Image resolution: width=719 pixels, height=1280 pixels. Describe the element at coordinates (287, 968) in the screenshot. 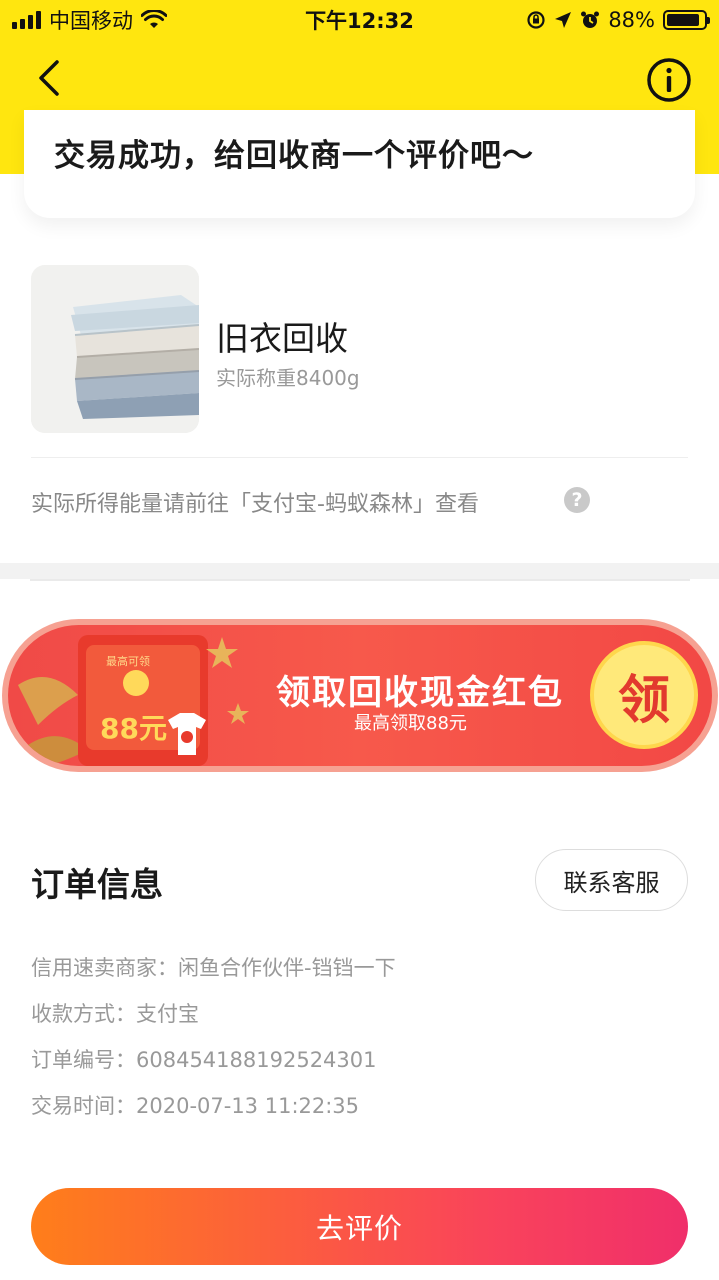

I see `info-value: 闲鱼合作伙伴-铛铛一下` at that location.